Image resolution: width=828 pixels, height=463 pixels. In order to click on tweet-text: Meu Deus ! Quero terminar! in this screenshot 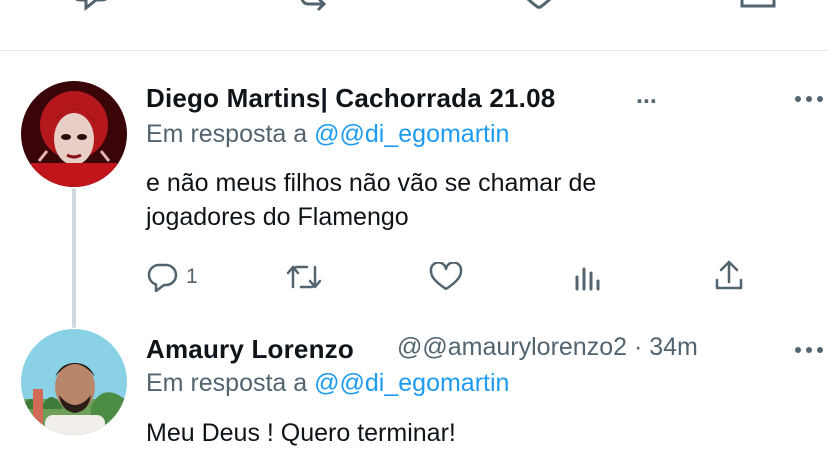, I will do `click(466, 433)`.